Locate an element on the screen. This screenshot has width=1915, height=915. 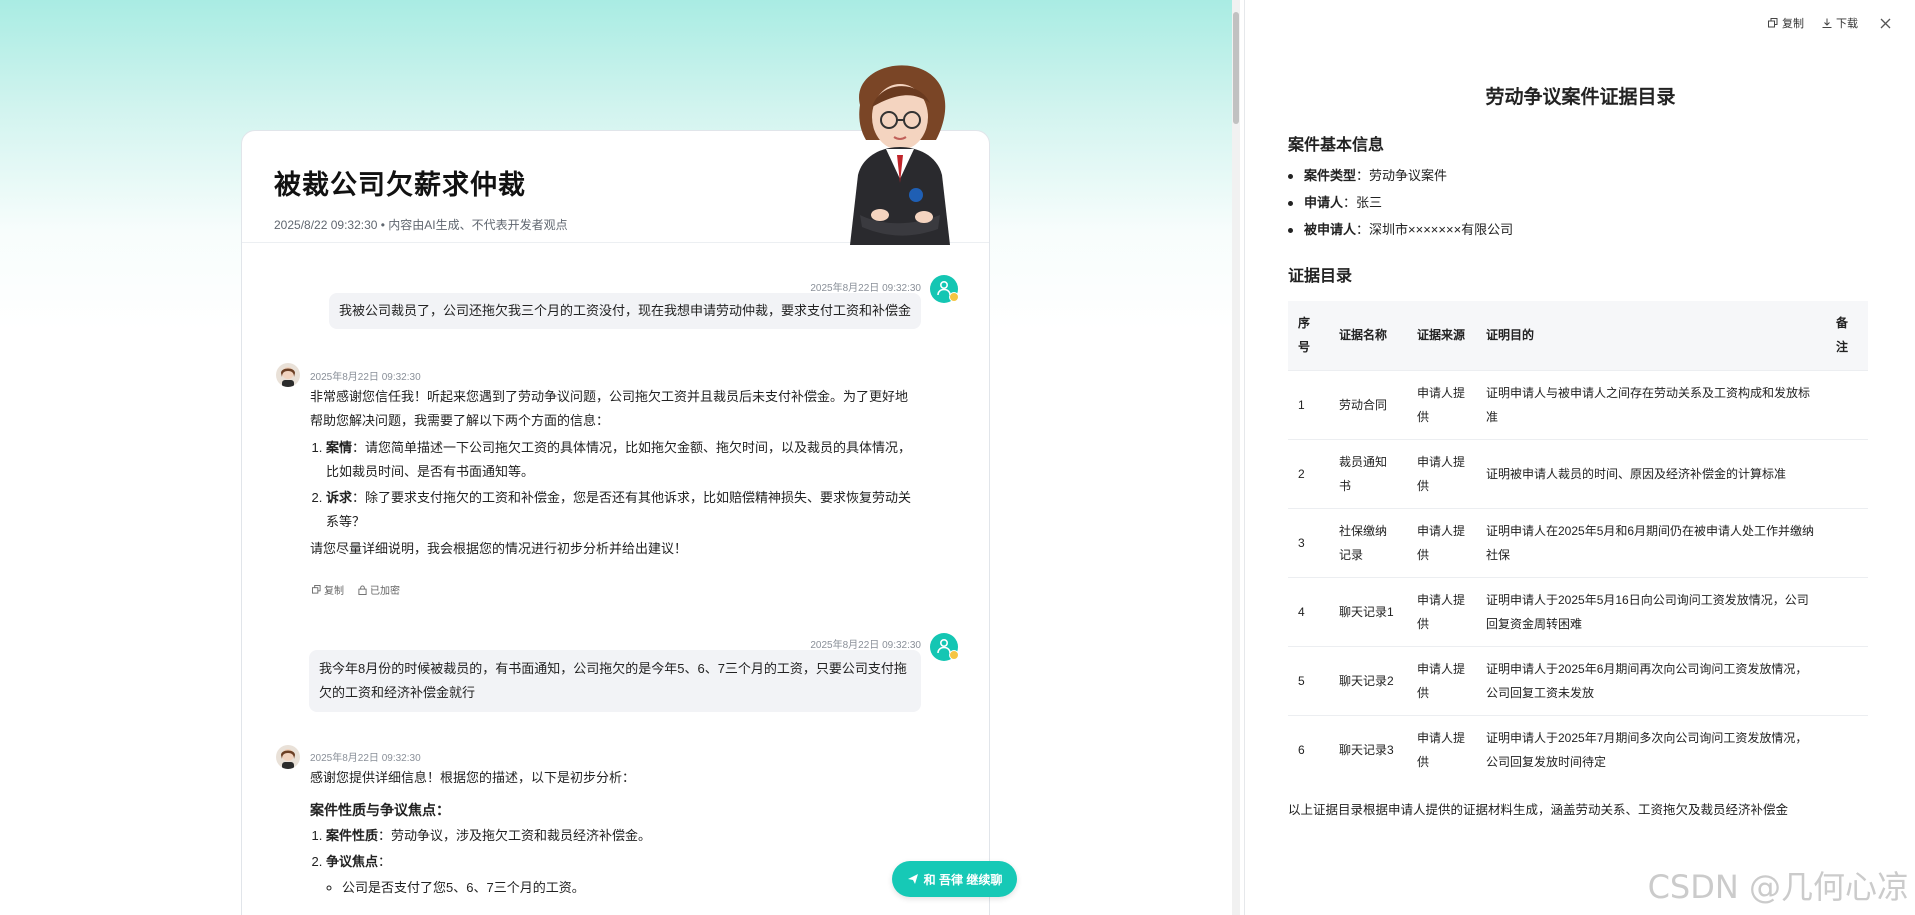
table-row: 1 劳动合同 申请人提供 证明申请人与被申请人之间存在劳动关系及工资构成和发放标准 is located at coordinates (1578, 404).